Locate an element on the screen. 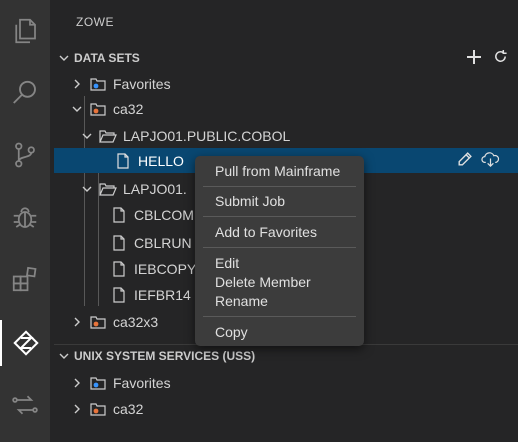 Image resolution: width=518 pixels, height=442 pixels. refresh-icon is located at coordinates (500, 58).